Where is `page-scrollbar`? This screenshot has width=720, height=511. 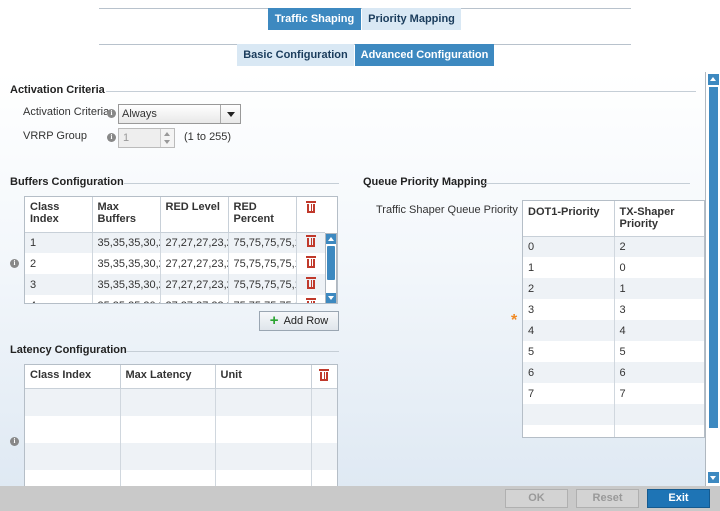 page-scrollbar is located at coordinates (712, 279).